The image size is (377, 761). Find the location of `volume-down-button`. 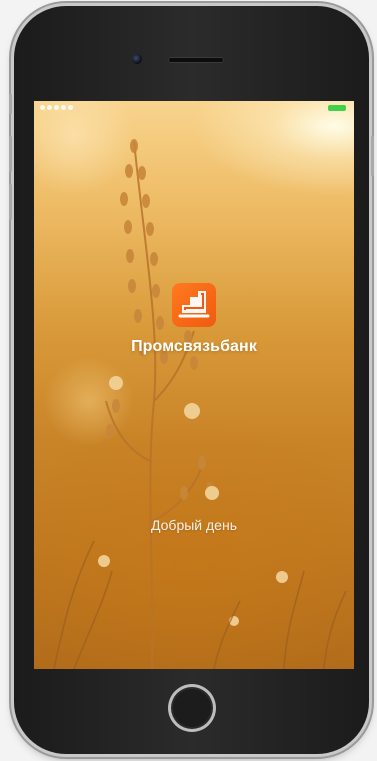

volume-down-button is located at coordinates (10, 202).